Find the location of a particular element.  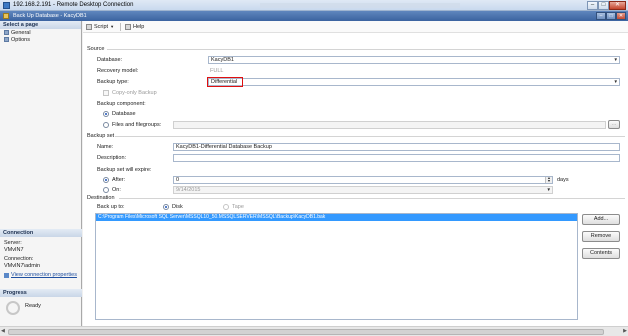

select-page-header: Select a page is located at coordinates (40, 25).